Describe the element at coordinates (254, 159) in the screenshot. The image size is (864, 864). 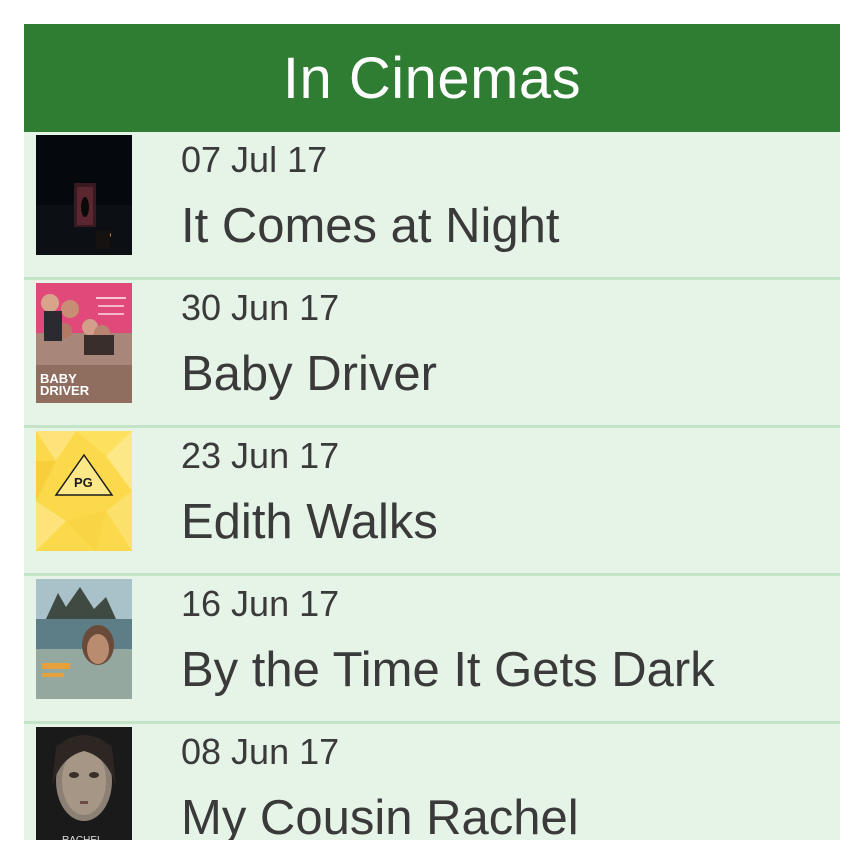
I see `release-date: 07 Jul 17` at that location.